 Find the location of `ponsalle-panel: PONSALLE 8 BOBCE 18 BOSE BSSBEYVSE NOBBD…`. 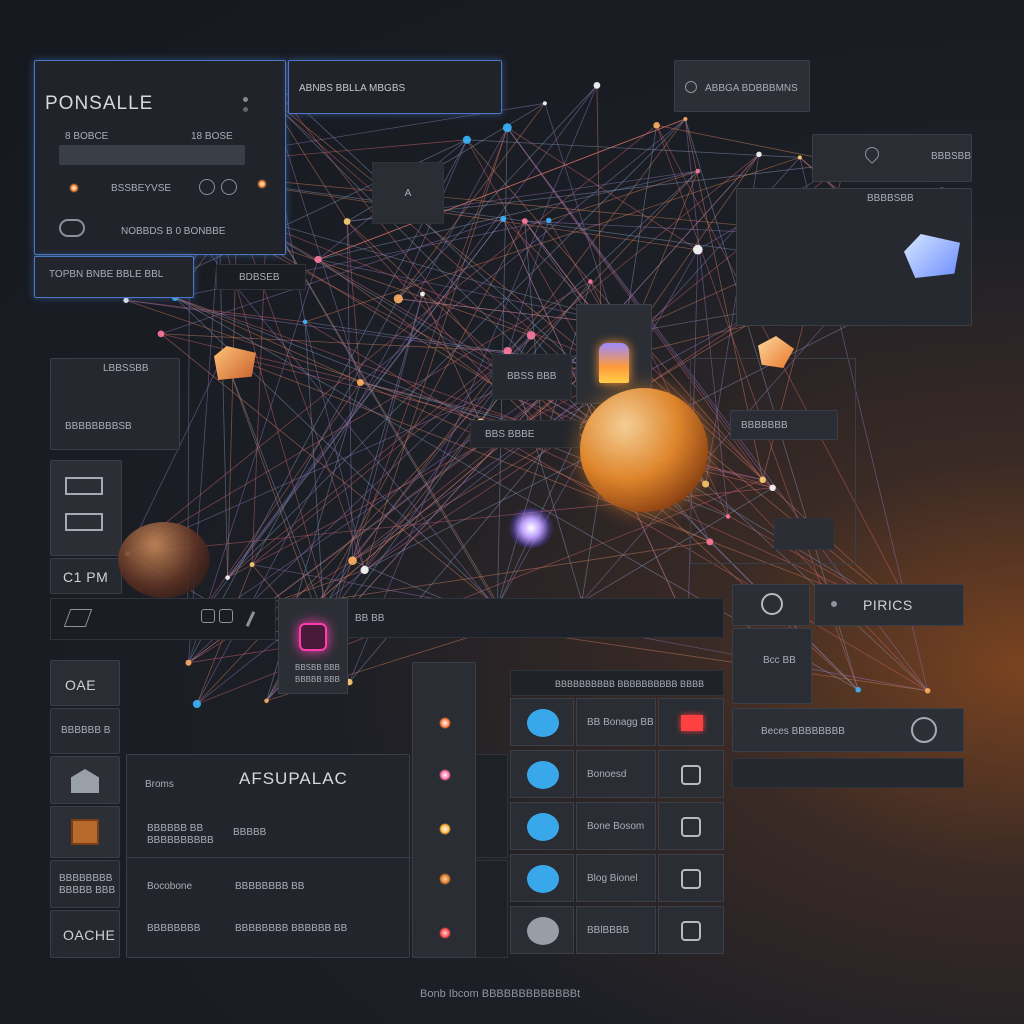

ponsalle-panel: PONSALLE 8 BOBCE 18 BOSE BSSBEYVSE NOBBD… is located at coordinates (160, 157).